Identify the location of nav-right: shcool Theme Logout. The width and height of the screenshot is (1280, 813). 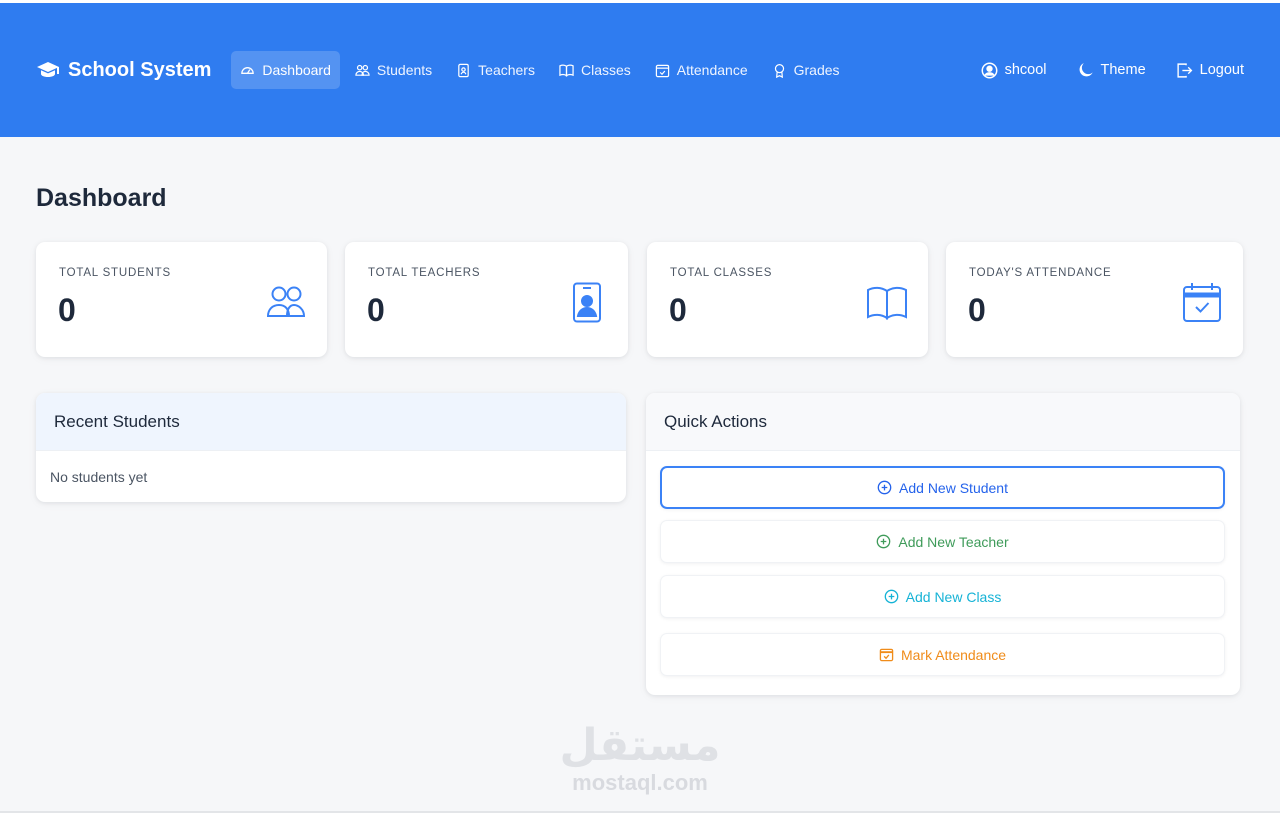
(1112, 70).